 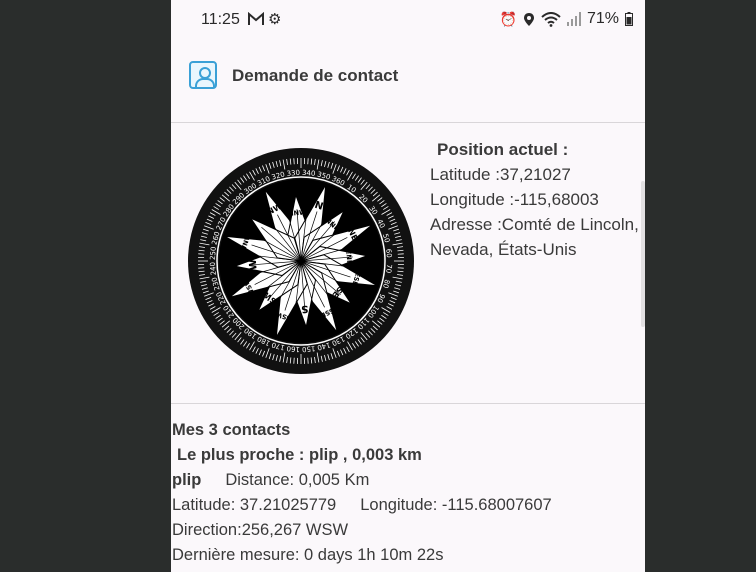 What do you see at coordinates (500, 174) in the screenshot?
I see `position-latitude: Latitude :37,21027` at bounding box center [500, 174].